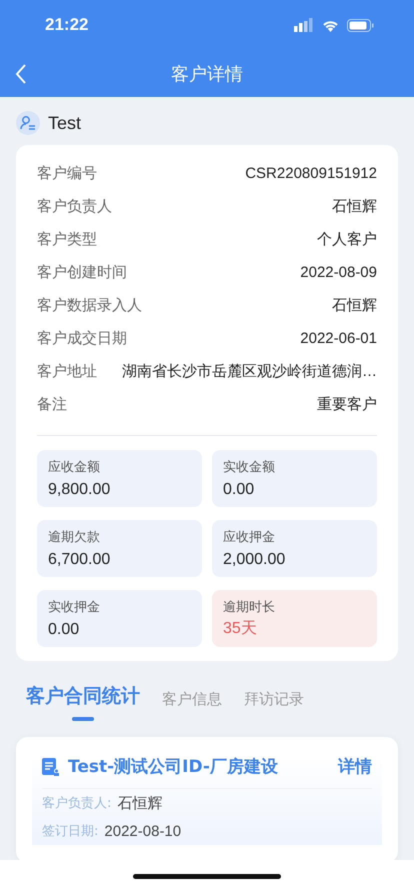  What do you see at coordinates (66, 25) in the screenshot?
I see `status-time: 21:22` at bounding box center [66, 25].